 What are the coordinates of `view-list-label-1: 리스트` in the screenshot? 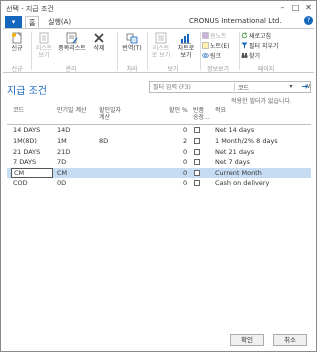 It's located at (44, 48).